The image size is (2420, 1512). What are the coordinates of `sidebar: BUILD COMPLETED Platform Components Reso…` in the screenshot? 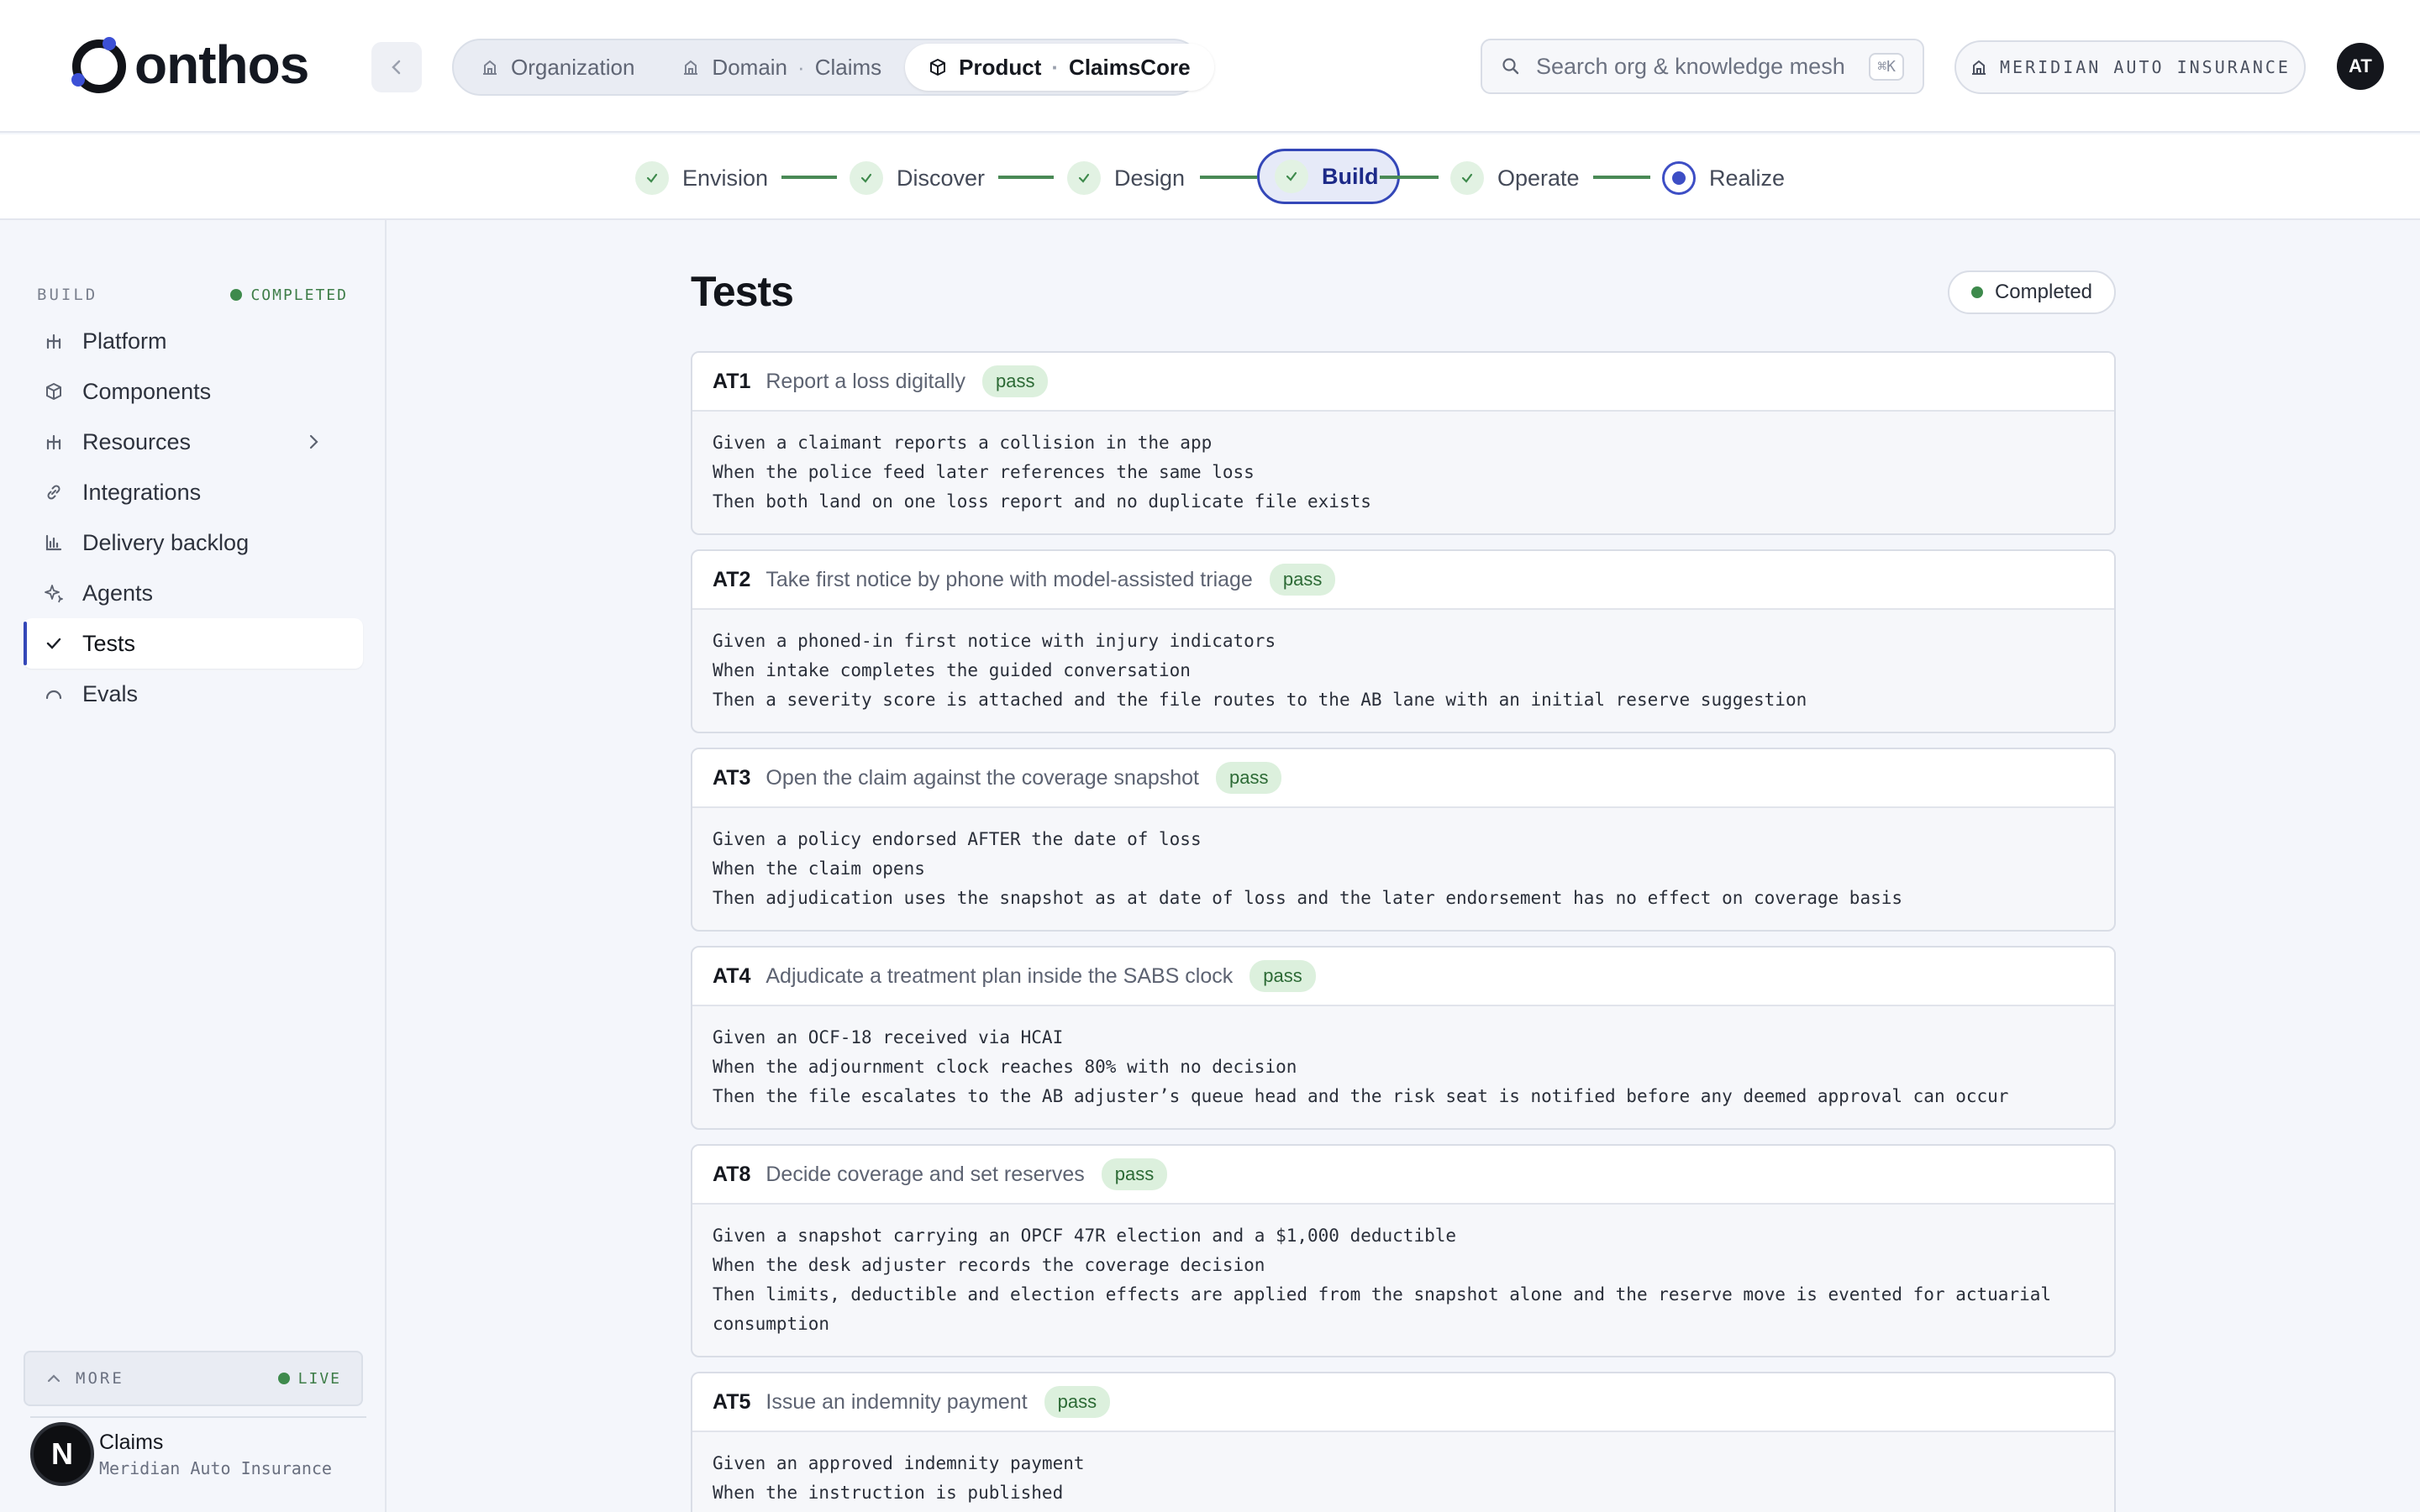 It's located at (193, 866).